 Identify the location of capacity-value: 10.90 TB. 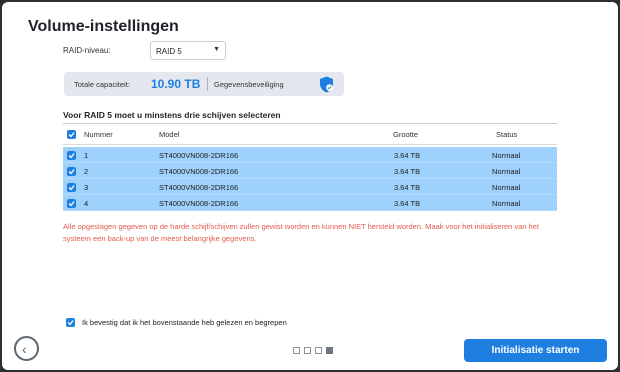
(176, 84).